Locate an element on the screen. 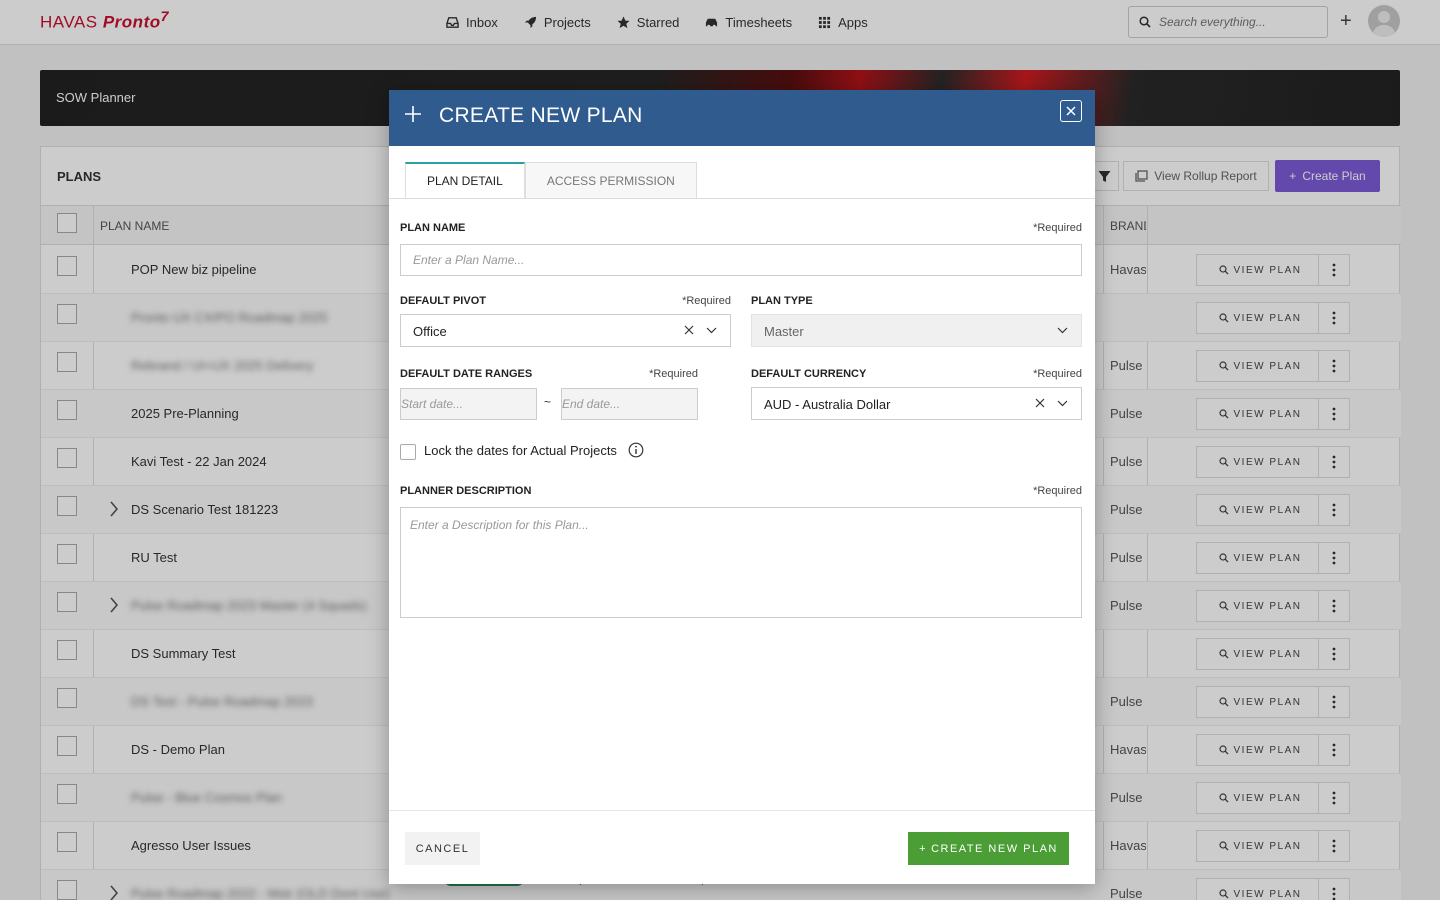 Image resolution: width=1440 pixels, height=900 pixels. modal-title: CREATE NEW PLAN is located at coordinates (541, 115).